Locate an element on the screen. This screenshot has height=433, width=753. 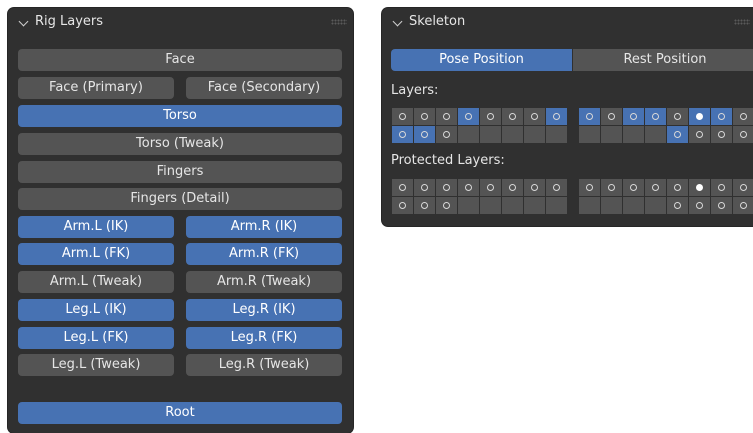
pose-position-button: Pose Position is located at coordinates (481, 60).